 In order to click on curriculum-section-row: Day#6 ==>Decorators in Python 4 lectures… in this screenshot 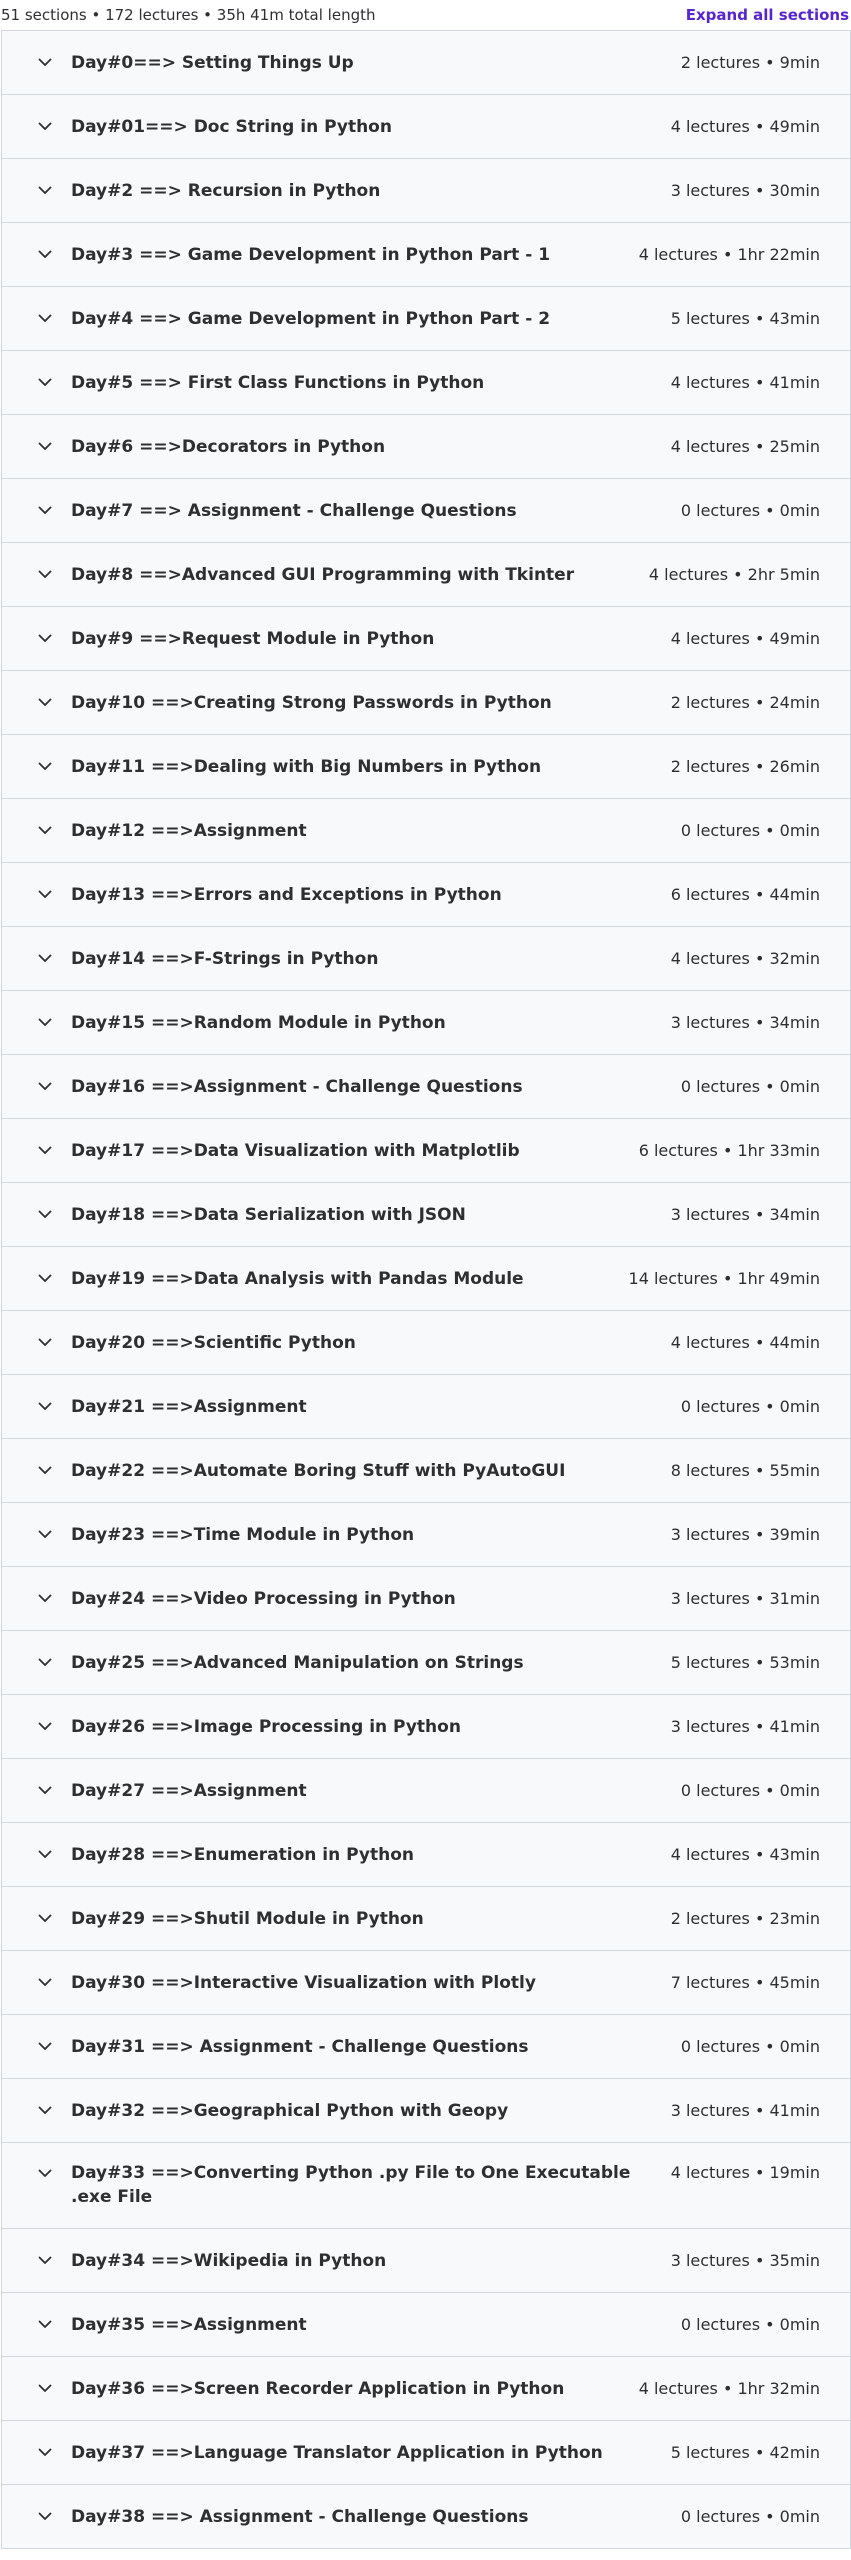, I will do `click(426, 447)`.